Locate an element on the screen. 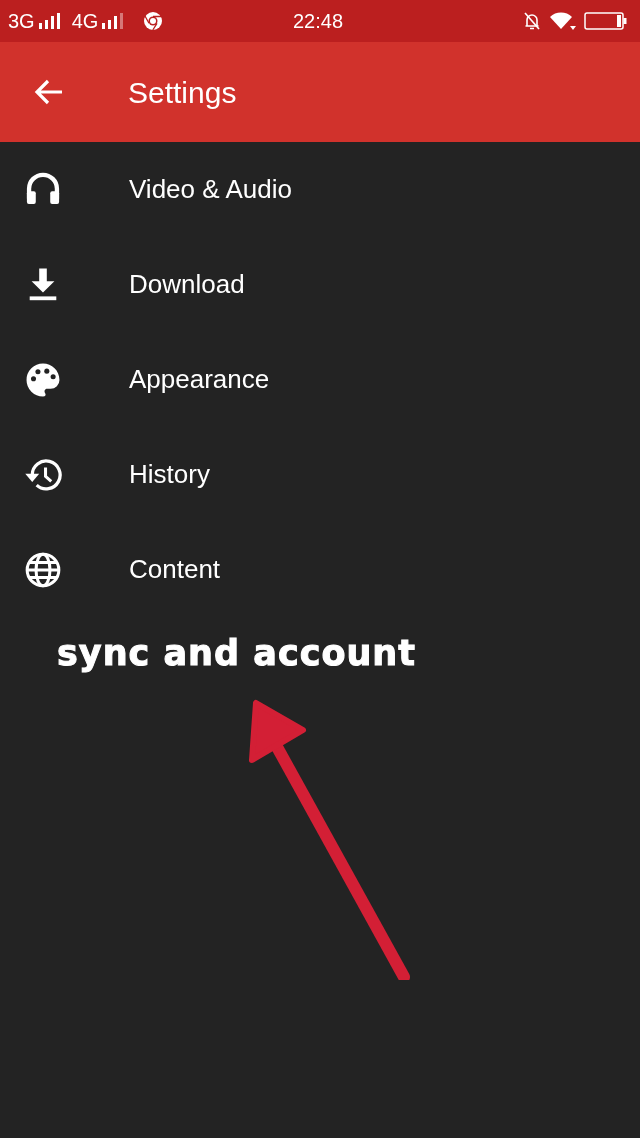 The width and height of the screenshot is (640, 1138). settings-item: Video & Audio is located at coordinates (320, 189).